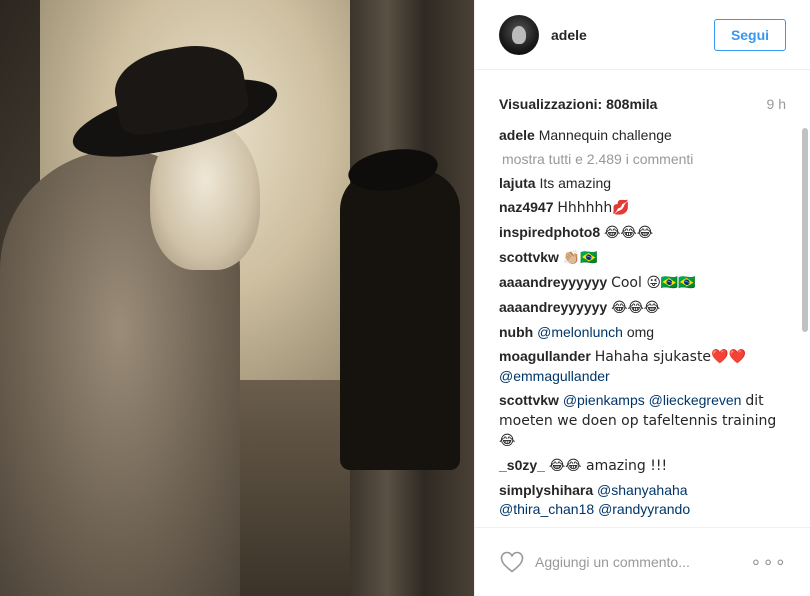  What do you see at coordinates (554, 376) in the screenshot?
I see `comment-mention: @emmagullander` at bounding box center [554, 376].